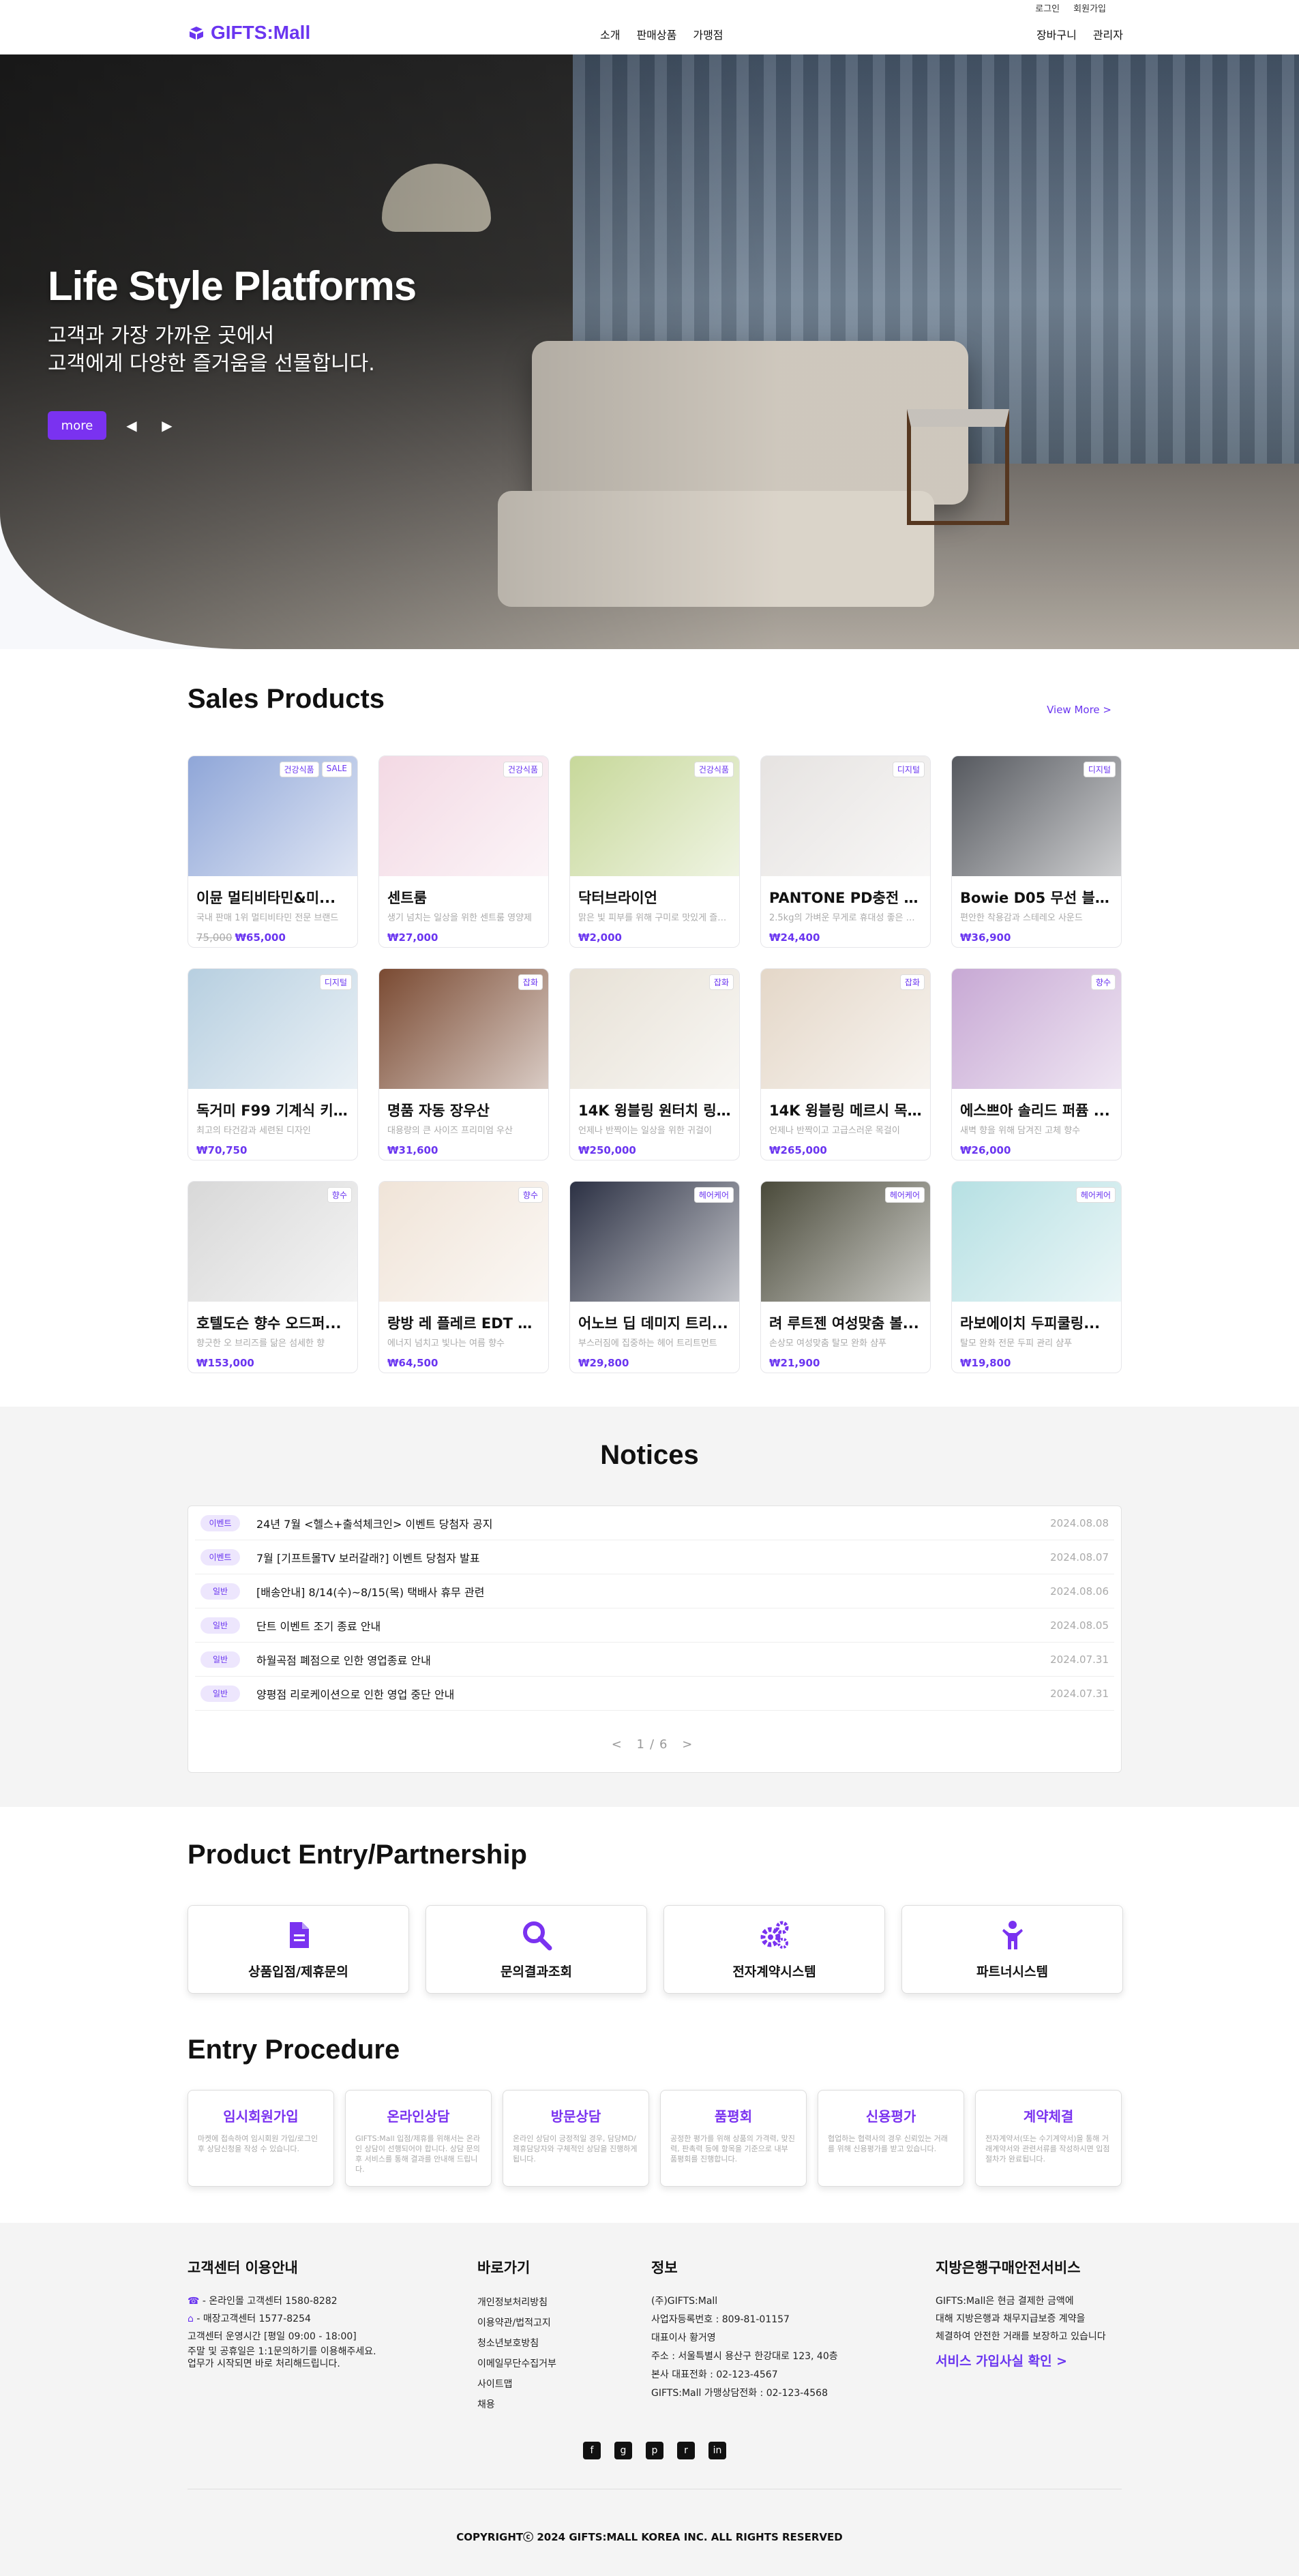 This screenshot has width=1299, height=2576. What do you see at coordinates (1047, 7) in the screenshot?
I see `login-link: 로그인` at bounding box center [1047, 7].